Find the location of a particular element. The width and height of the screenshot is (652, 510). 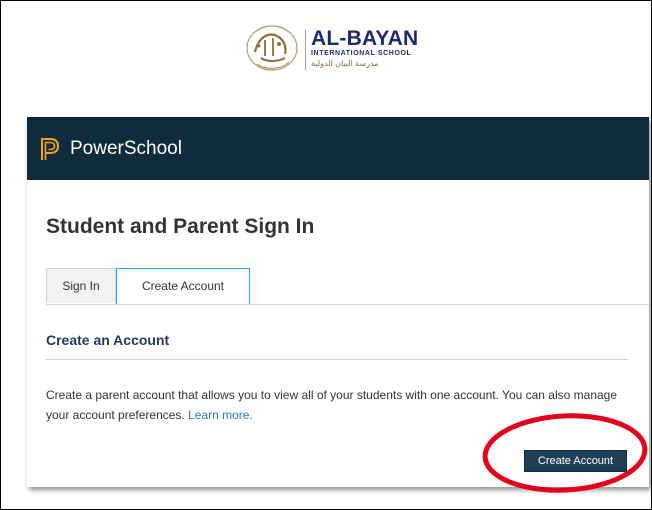

tab-sign-in: Sign In is located at coordinates (81, 285).